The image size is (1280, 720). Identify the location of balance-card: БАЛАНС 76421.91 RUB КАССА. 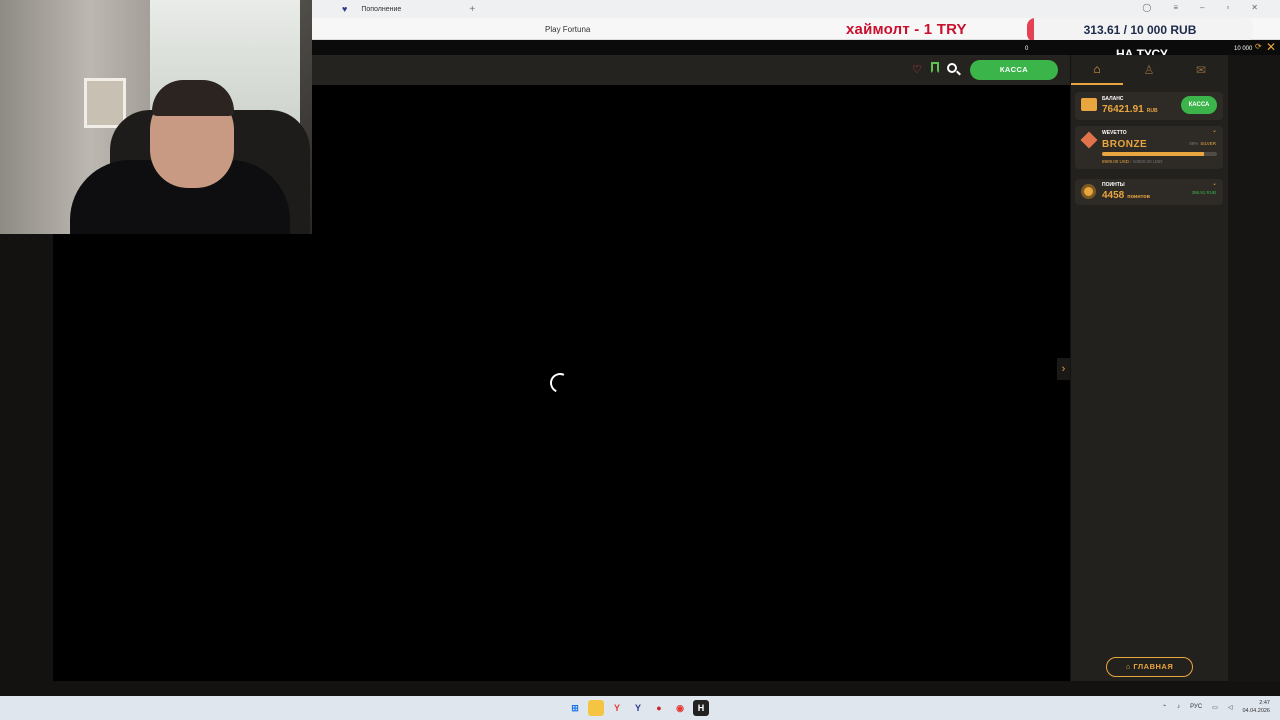
(1149, 106).